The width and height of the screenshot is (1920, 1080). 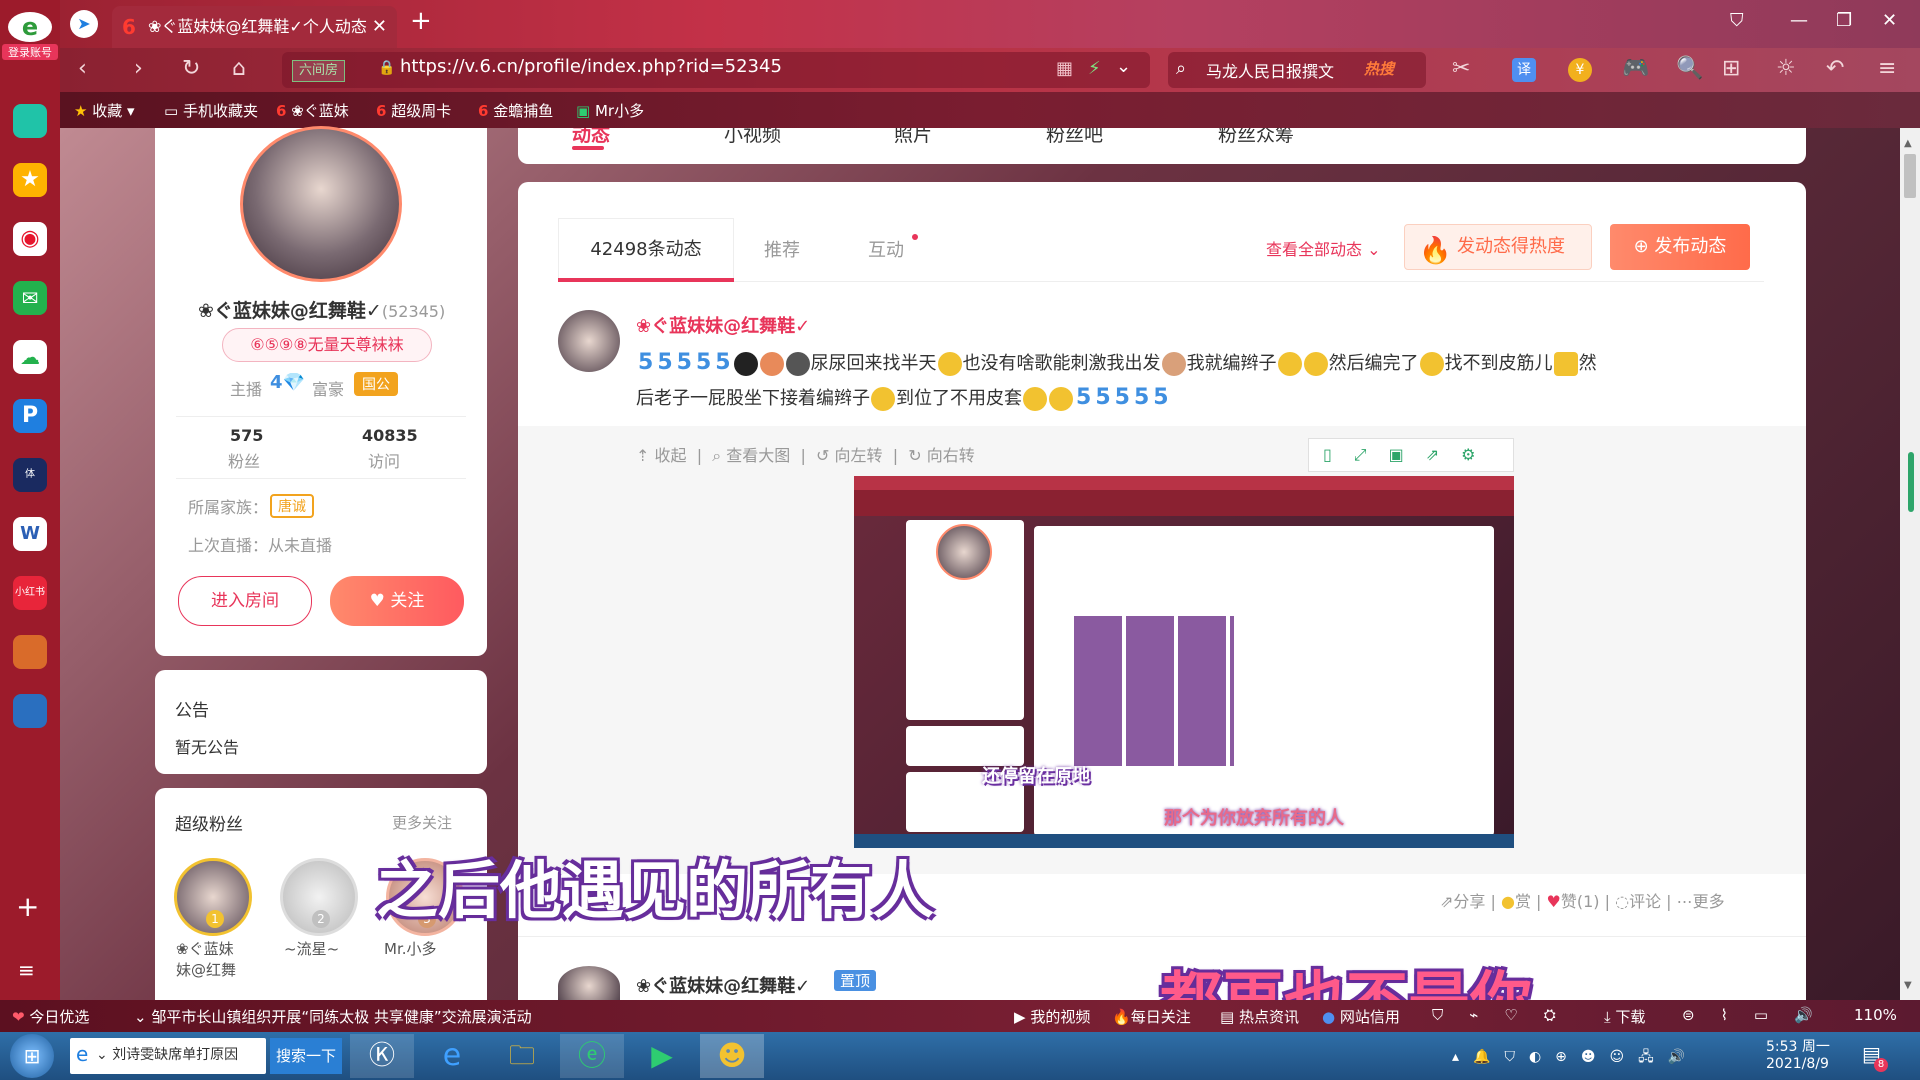 What do you see at coordinates (1910, 176) in the screenshot?
I see `scrollbar-thumb` at bounding box center [1910, 176].